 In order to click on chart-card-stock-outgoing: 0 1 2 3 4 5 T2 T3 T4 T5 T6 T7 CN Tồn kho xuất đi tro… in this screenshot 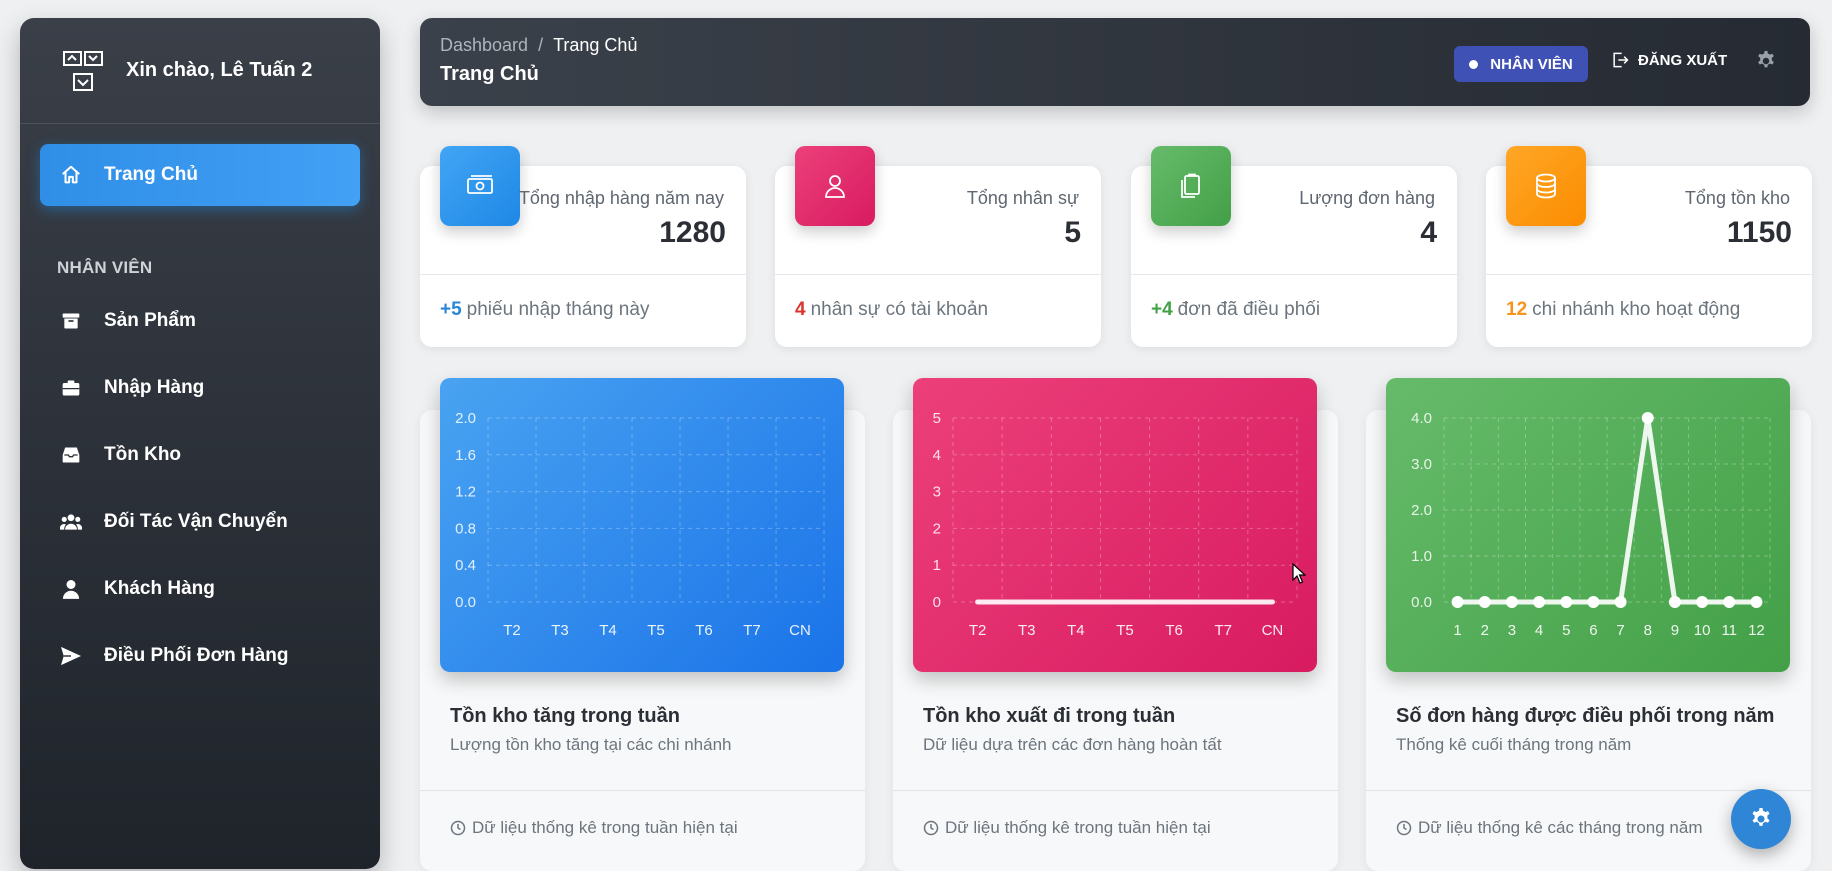, I will do `click(1115, 624)`.